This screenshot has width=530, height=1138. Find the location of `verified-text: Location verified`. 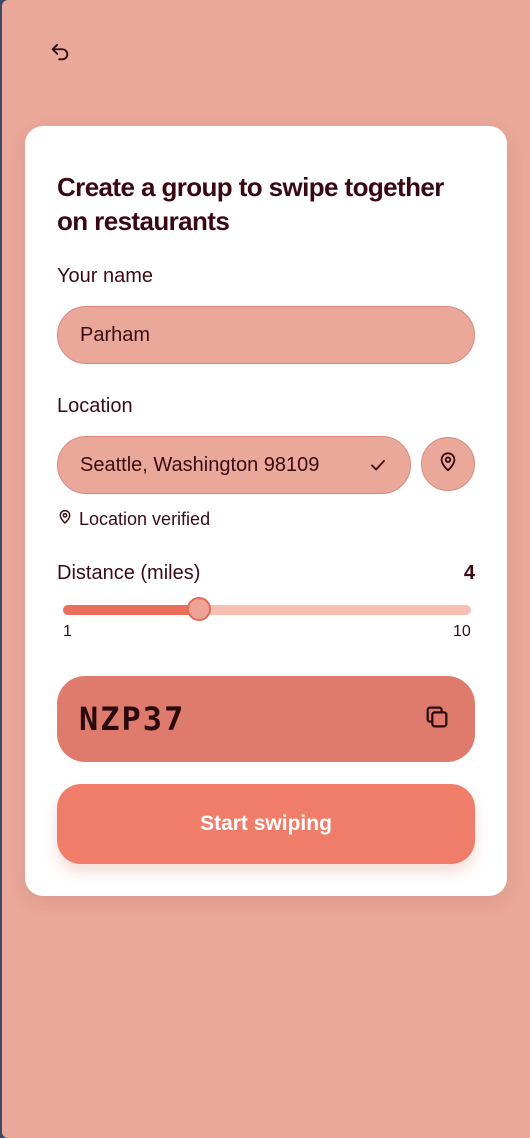

verified-text: Location verified is located at coordinates (145, 519).